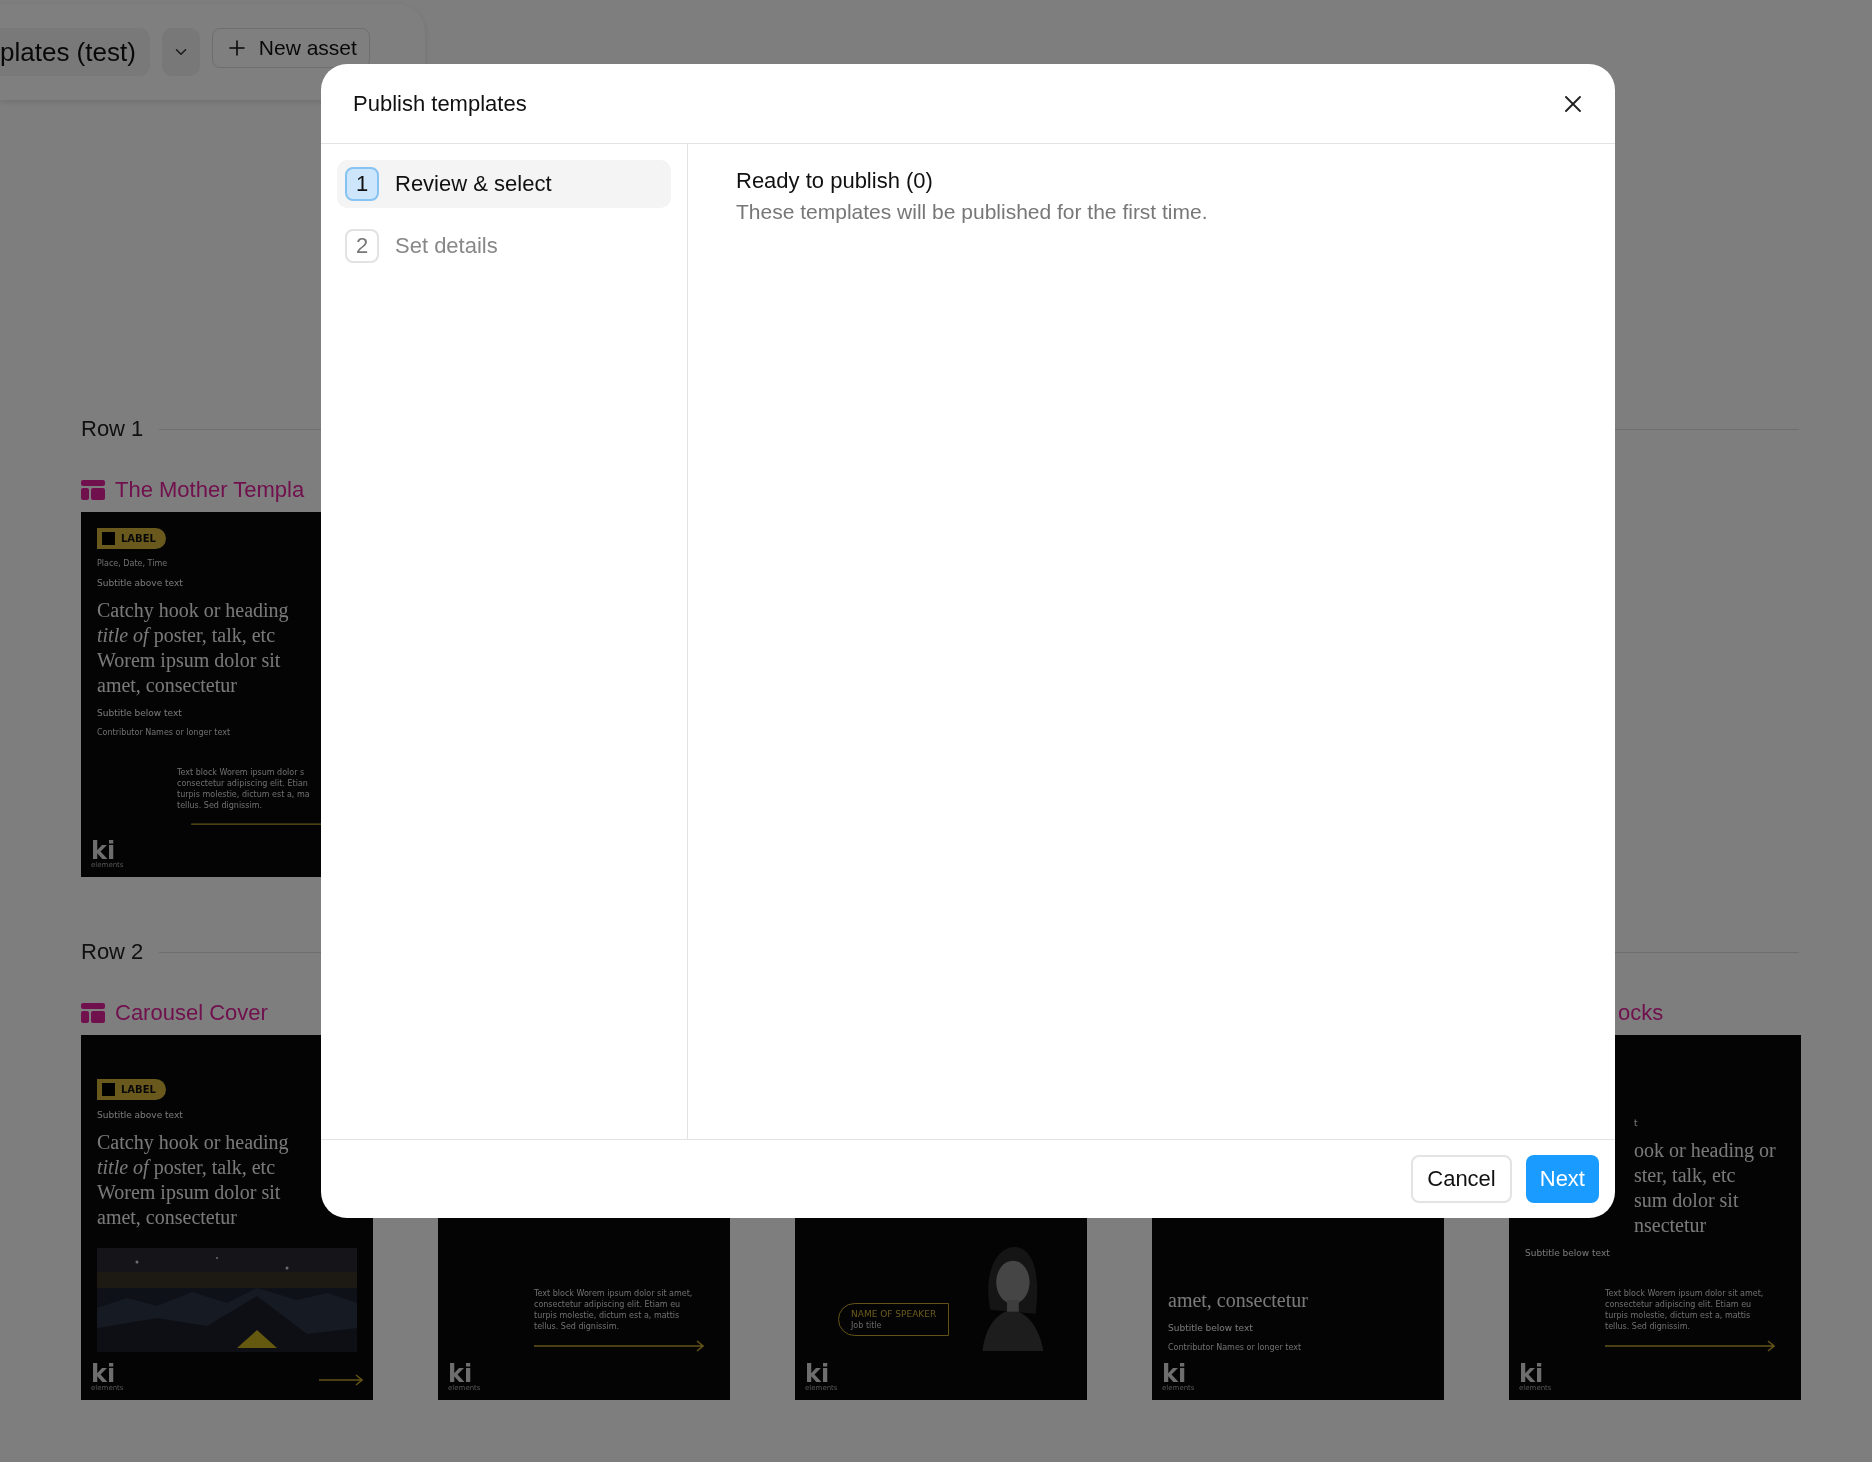 The image size is (1872, 1462). I want to click on caption-text: Place, Date, Time, so click(133, 563).